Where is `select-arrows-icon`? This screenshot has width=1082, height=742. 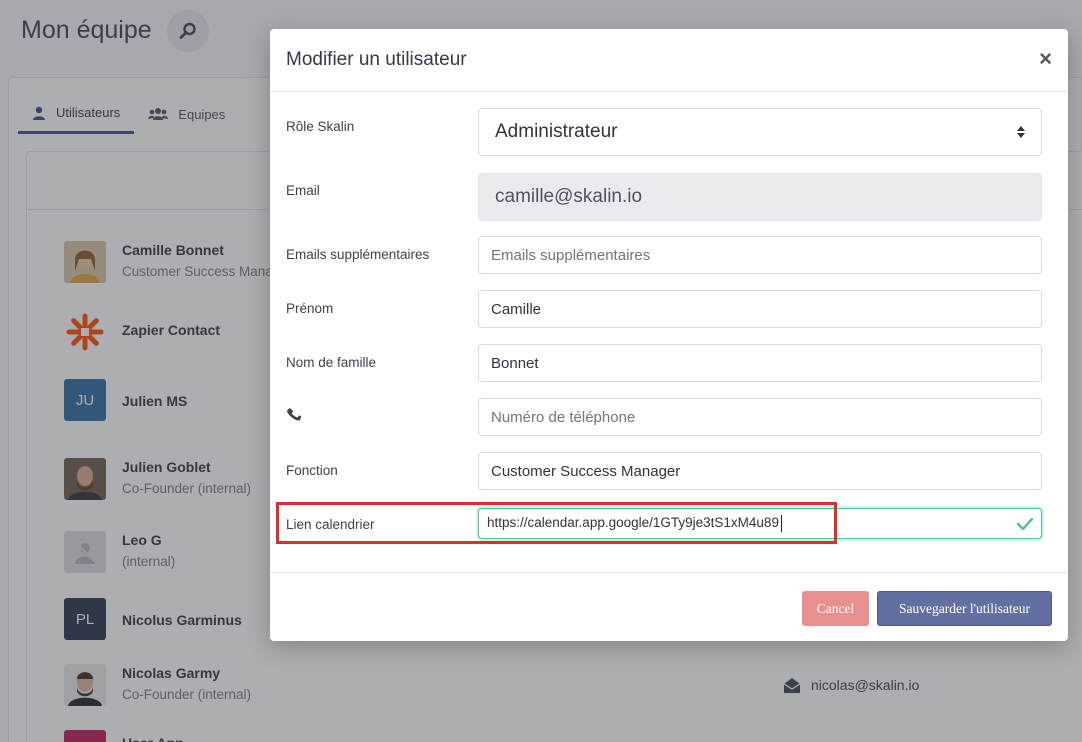
select-arrows-icon is located at coordinates (1021, 132).